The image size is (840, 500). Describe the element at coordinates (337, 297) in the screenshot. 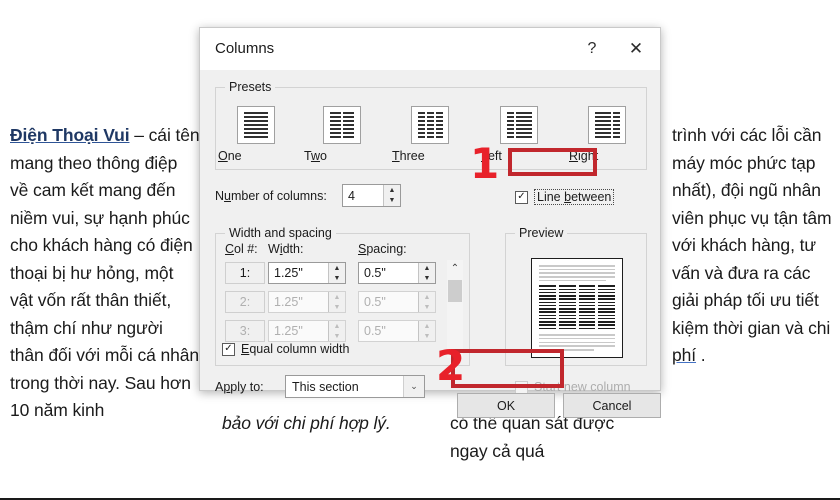

I see `width-stepper-up-icon-2: ▲` at that location.